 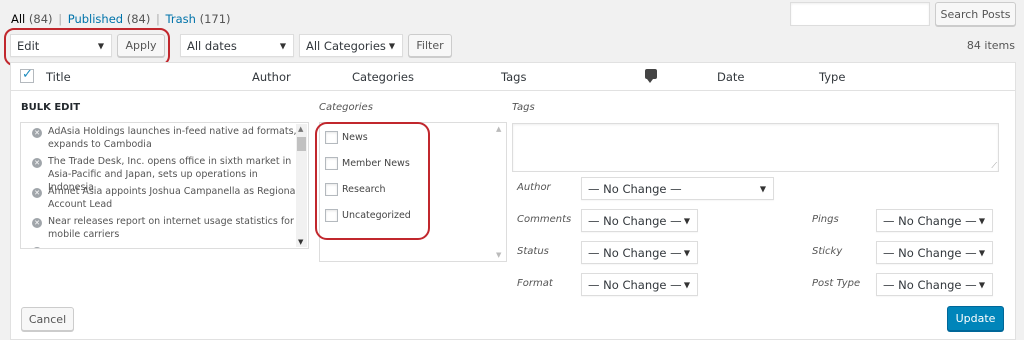 What do you see at coordinates (237, 45) in the screenshot?
I see `dates-filter-select: All dates ▼` at bounding box center [237, 45].